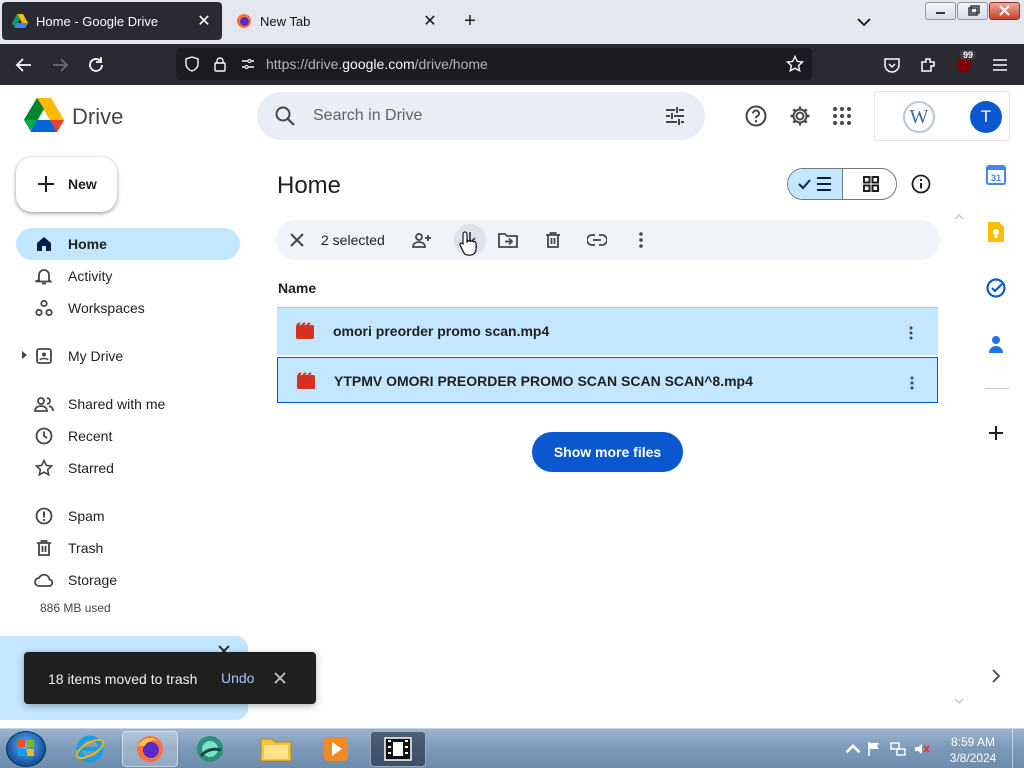 The height and width of the screenshot is (768, 1024). I want to click on expand-arrow-icon, so click(24, 355).